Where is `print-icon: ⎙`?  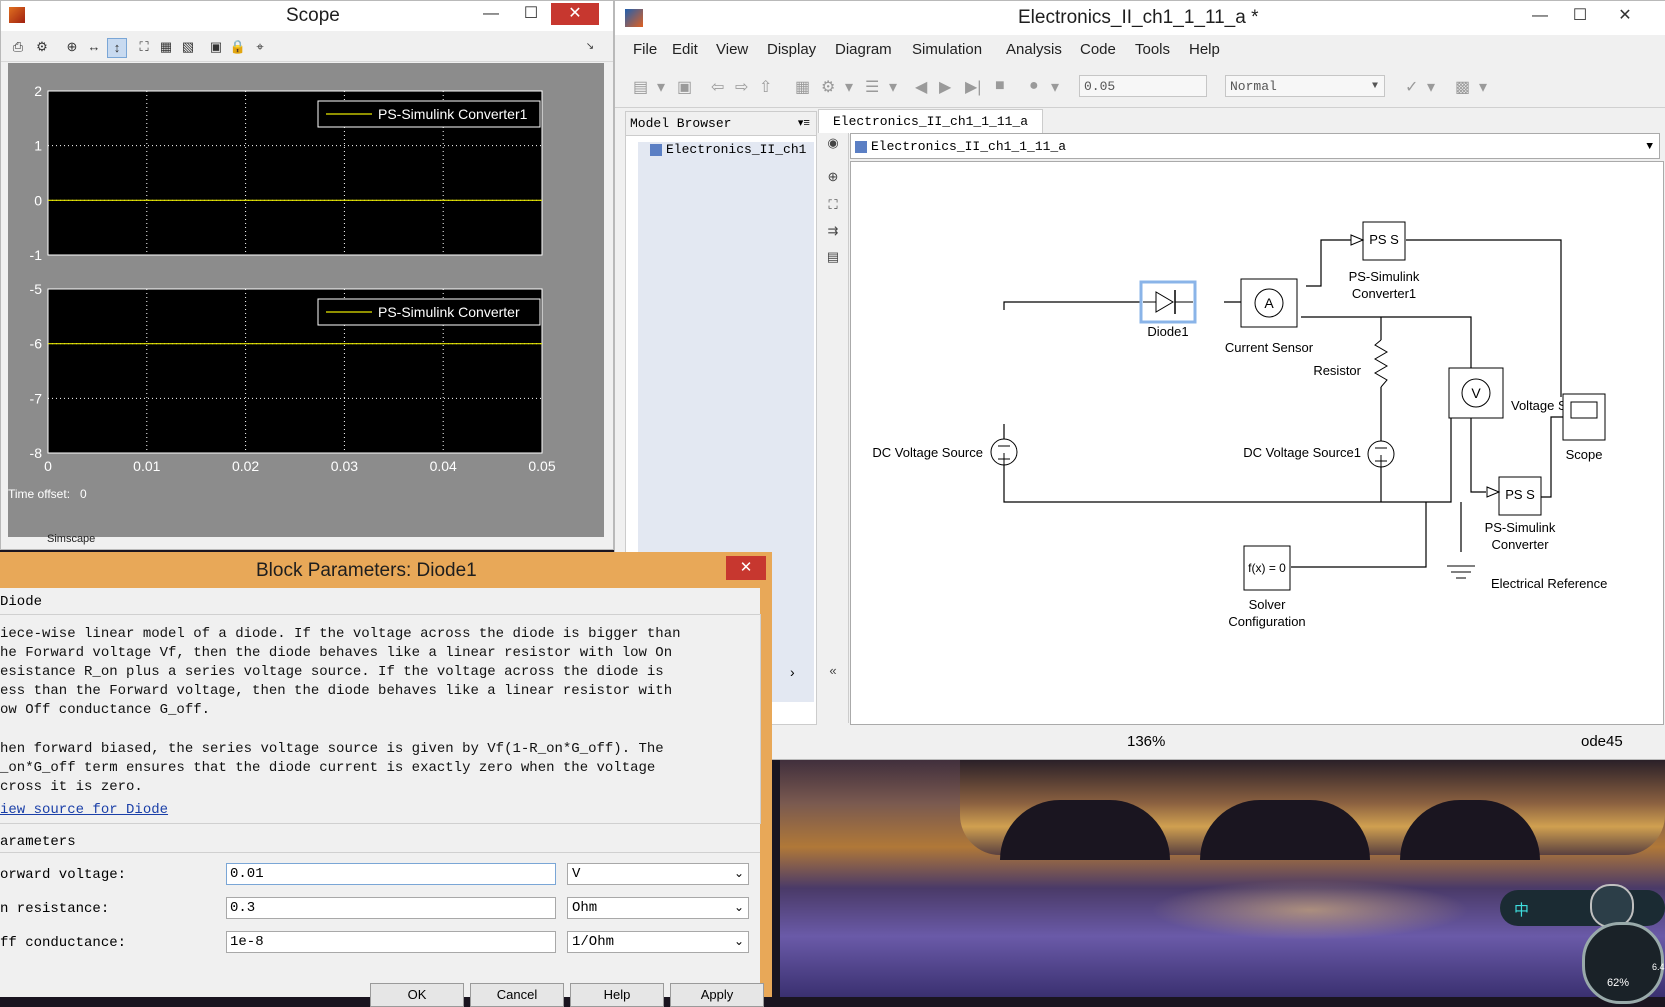
print-icon: ⎙ is located at coordinates (18, 47).